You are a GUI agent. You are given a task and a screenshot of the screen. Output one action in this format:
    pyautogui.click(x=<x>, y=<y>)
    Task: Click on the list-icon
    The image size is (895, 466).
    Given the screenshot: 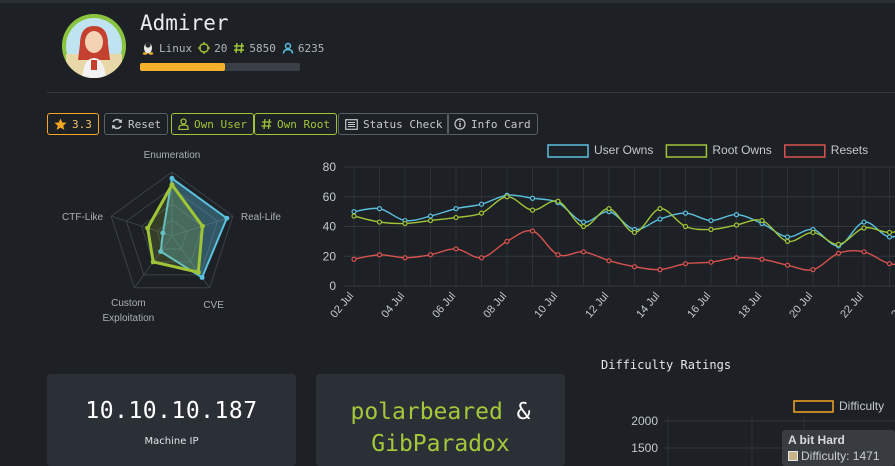 What is the action you would take?
    pyautogui.click(x=351, y=124)
    